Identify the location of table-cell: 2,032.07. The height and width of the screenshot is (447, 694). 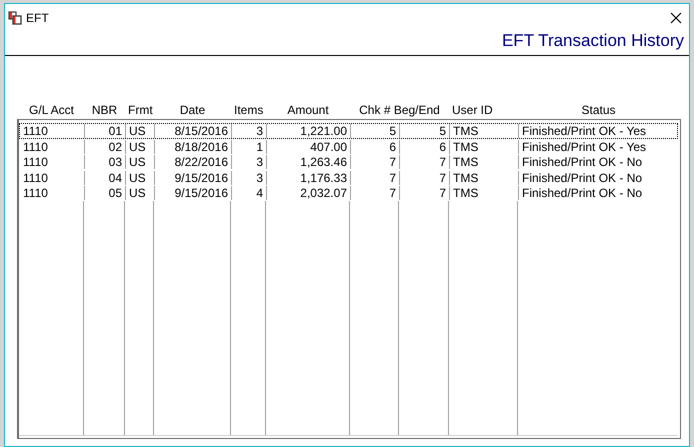
(309, 193).